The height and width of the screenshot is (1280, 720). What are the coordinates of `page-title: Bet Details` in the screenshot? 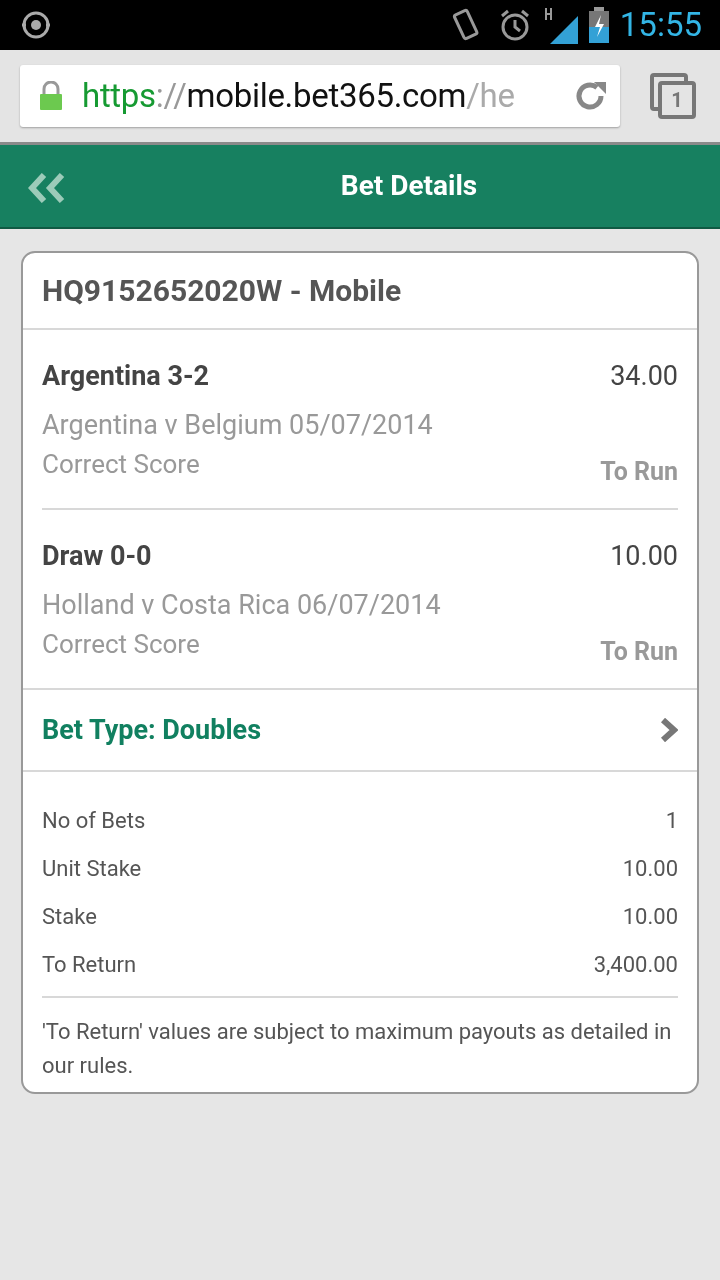 It's located at (408, 186).